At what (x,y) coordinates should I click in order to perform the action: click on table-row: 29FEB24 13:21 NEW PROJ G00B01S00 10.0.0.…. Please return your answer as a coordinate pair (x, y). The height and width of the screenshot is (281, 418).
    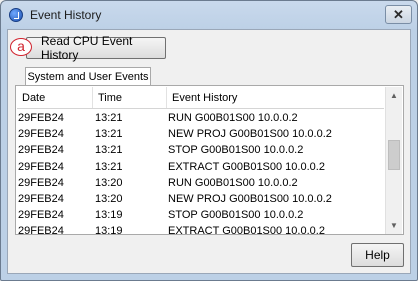
    Looking at the image, I should click on (200, 134).